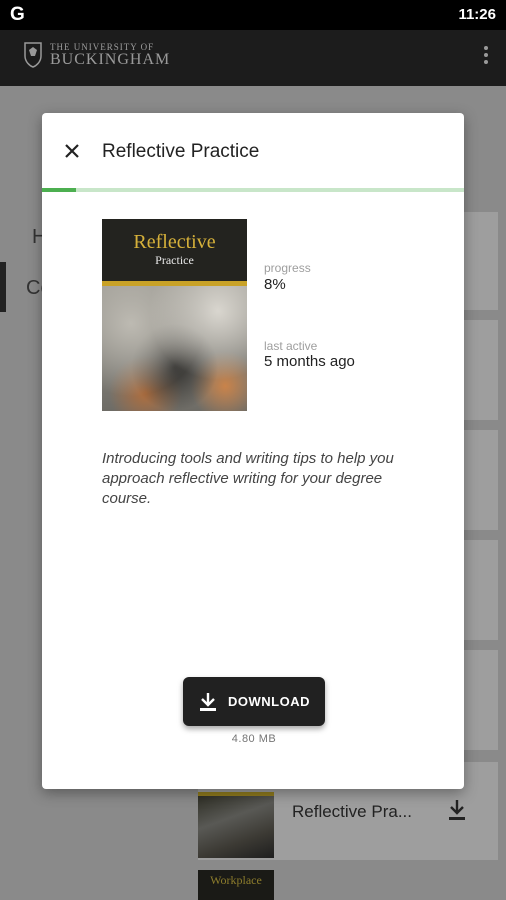  I want to click on university-logo: THE UNIVERSITY OF BUCKINGHAM, so click(97, 55).